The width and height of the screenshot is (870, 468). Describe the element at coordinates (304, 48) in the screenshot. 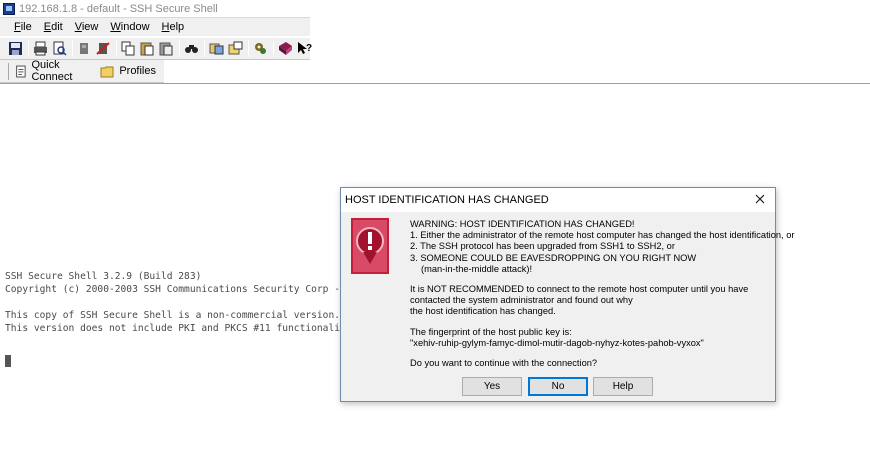

I see `context-help-icon: ?` at that location.